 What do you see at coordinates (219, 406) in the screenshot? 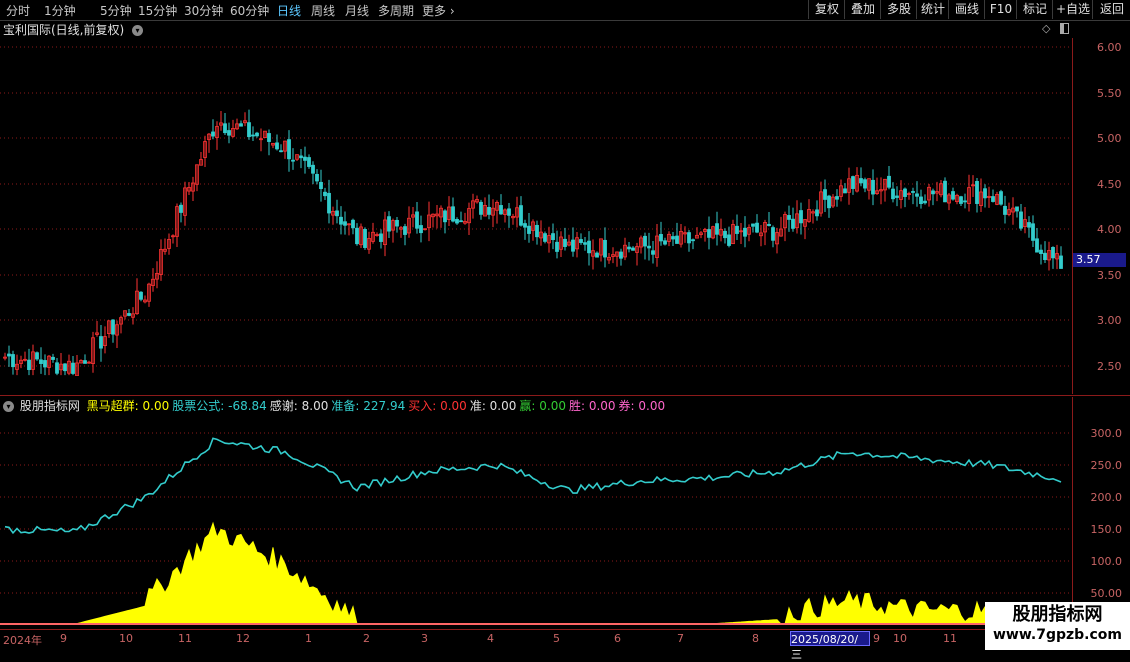
I see `indicator-value-1: 股票公式: -68.84` at bounding box center [219, 406].